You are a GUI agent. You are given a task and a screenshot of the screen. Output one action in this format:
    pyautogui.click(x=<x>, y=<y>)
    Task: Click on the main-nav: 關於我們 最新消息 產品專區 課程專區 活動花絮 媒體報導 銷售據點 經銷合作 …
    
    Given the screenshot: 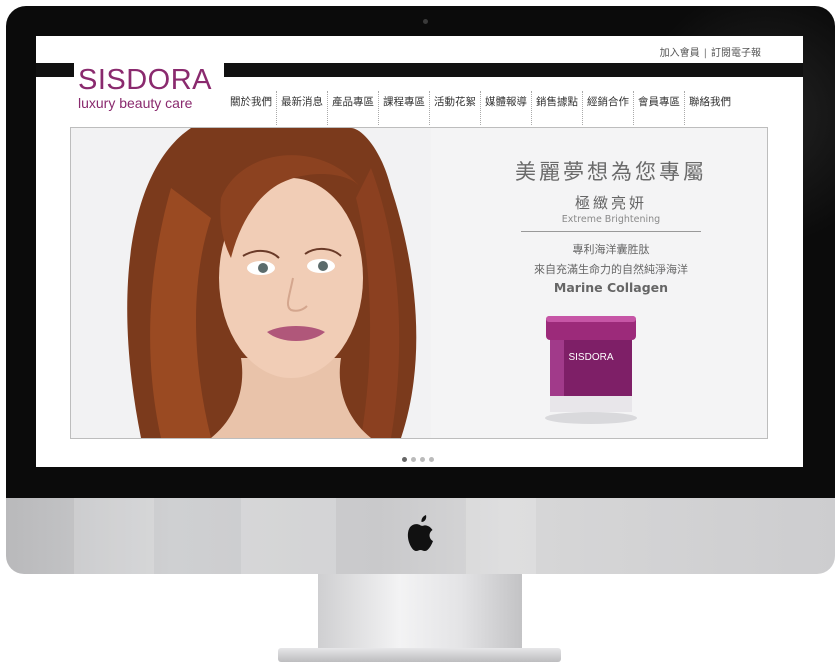 What is the action you would take?
    pyautogui.click(x=480, y=108)
    